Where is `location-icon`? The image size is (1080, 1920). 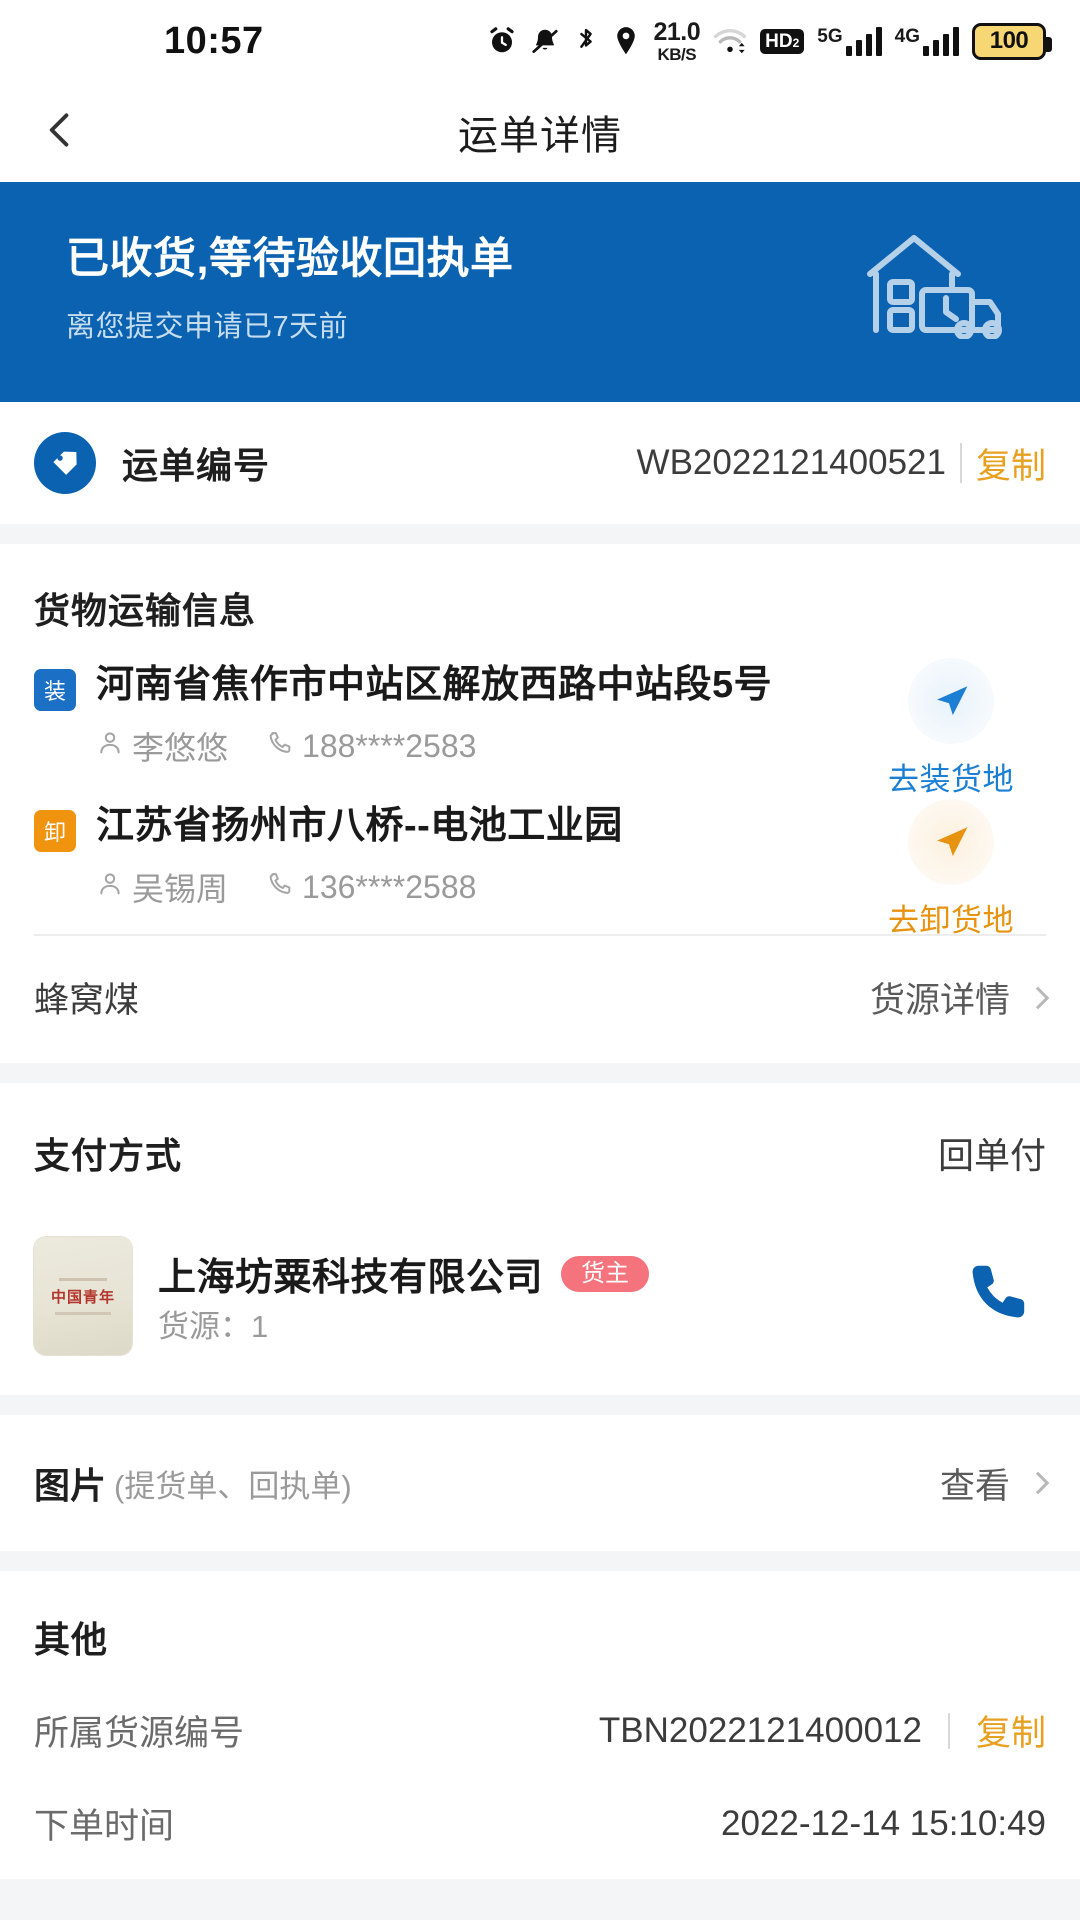 location-icon is located at coordinates (626, 41).